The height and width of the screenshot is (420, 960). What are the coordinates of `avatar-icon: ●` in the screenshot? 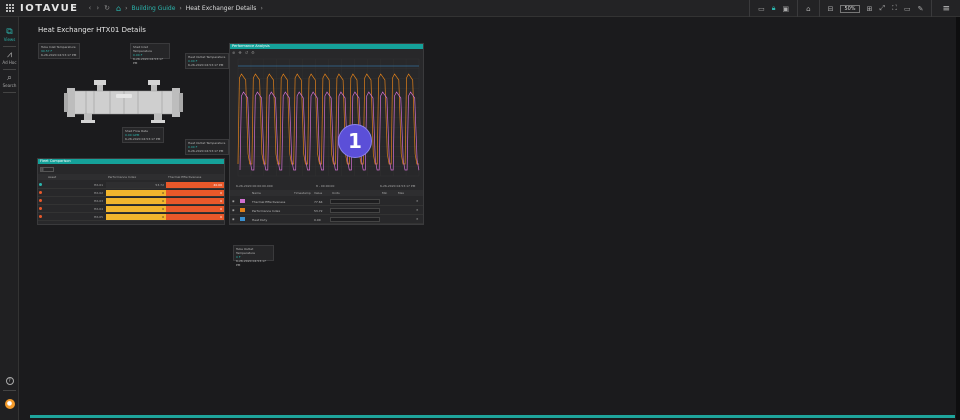 It's located at (9, 404).